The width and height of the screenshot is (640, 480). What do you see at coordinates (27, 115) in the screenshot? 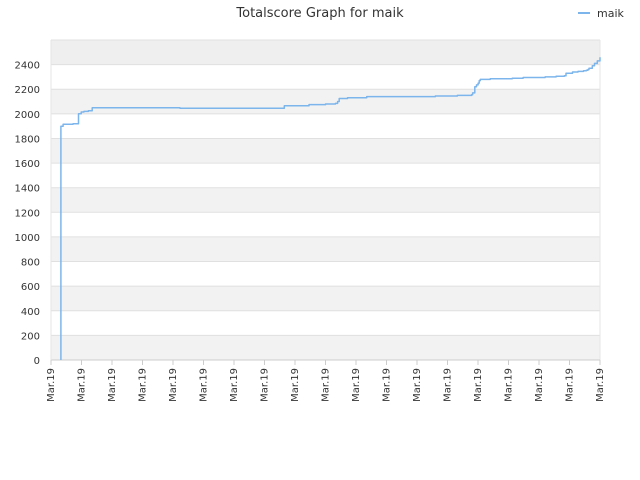
I see `y-tick-label: 2000` at bounding box center [27, 115].